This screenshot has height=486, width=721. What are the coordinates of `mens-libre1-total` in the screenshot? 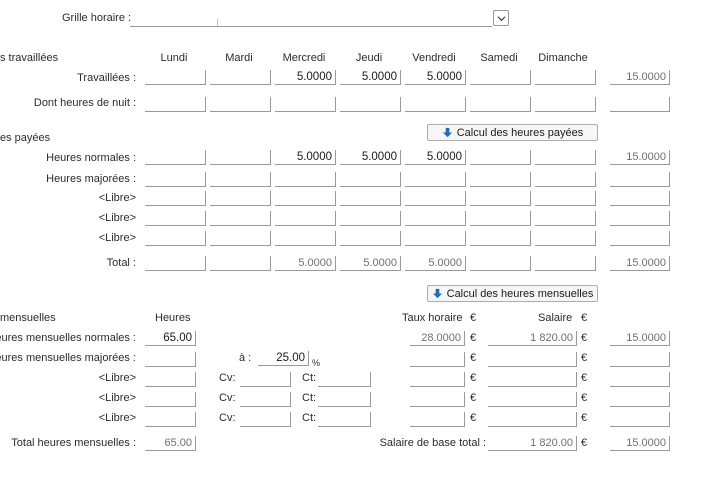 It's located at (640, 379).